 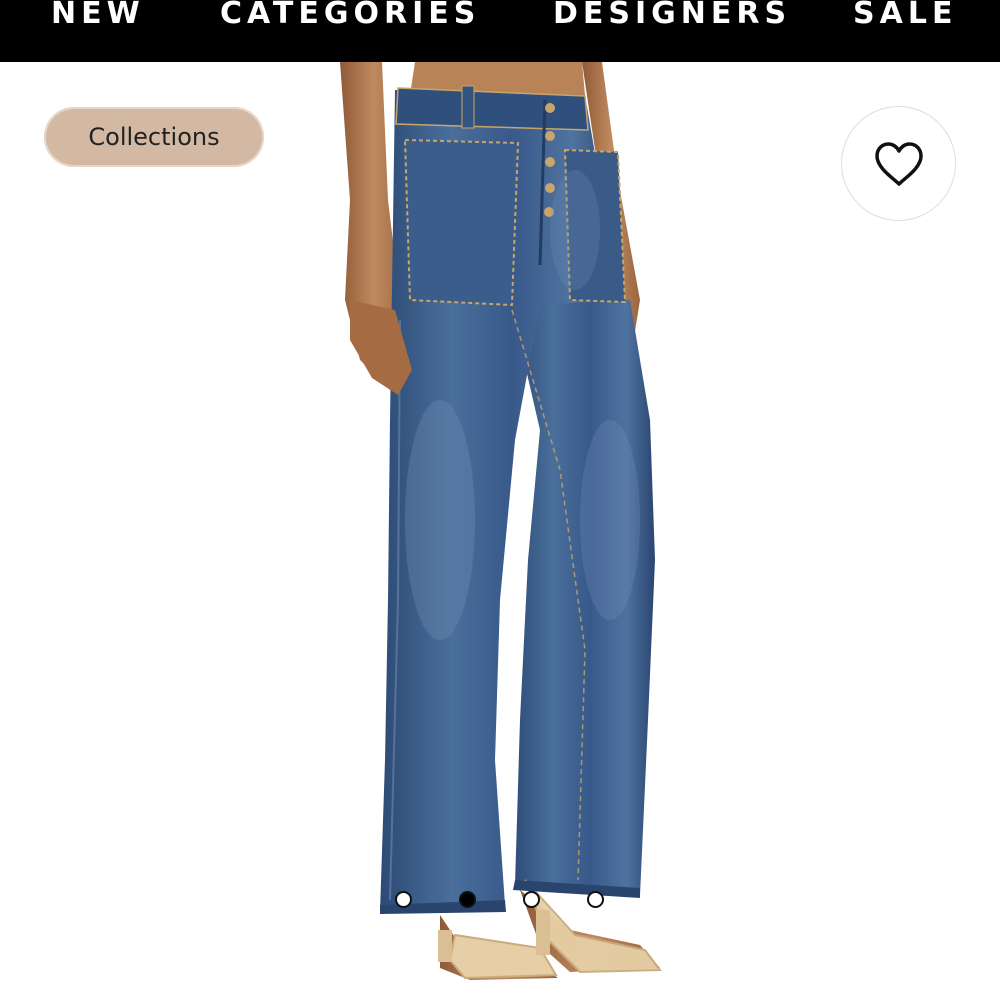 I want to click on top-navigation-bar: NEW CATEGORIES DESIGNERS SALE, so click(x=500, y=31).